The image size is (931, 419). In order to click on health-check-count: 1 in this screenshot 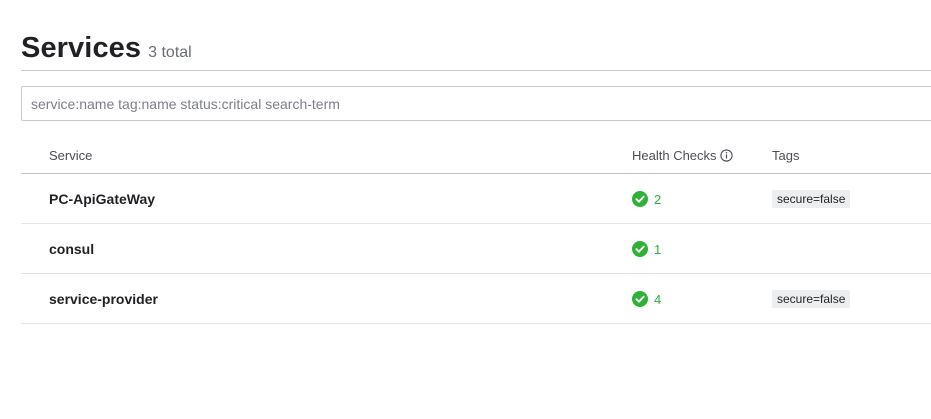, I will do `click(658, 249)`.